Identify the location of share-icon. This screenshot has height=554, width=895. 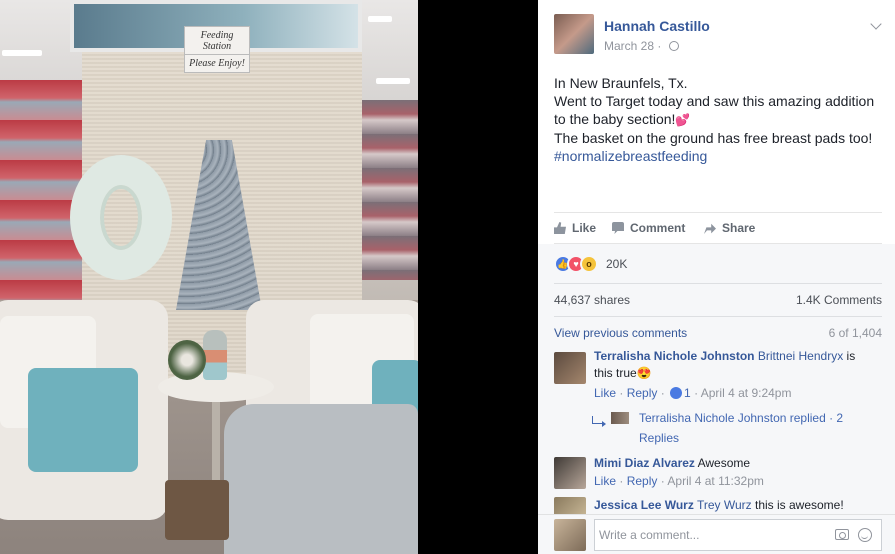
(710, 228).